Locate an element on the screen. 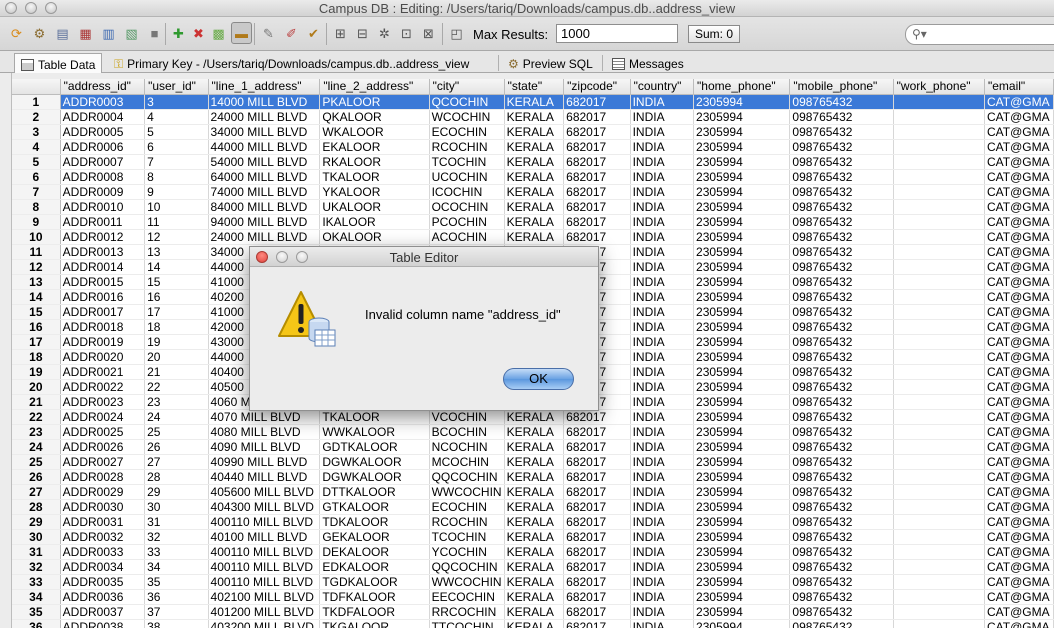 The width and height of the screenshot is (1054, 628). table-cell: 32 is located at coordinates (176, 537).